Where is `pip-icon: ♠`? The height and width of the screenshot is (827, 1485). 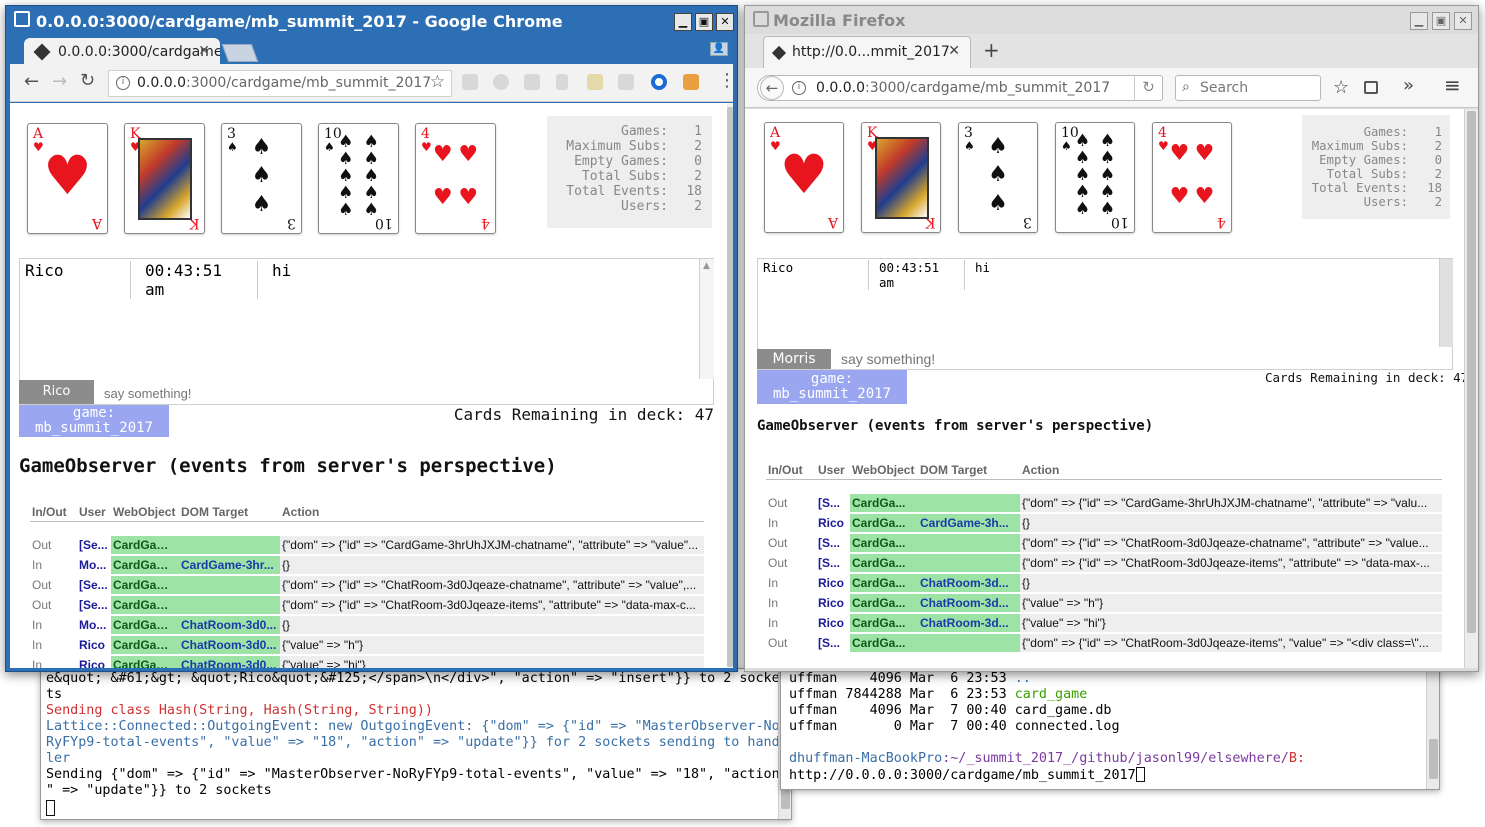
pip-icon: ♠ is located at coordinates (261, 148).